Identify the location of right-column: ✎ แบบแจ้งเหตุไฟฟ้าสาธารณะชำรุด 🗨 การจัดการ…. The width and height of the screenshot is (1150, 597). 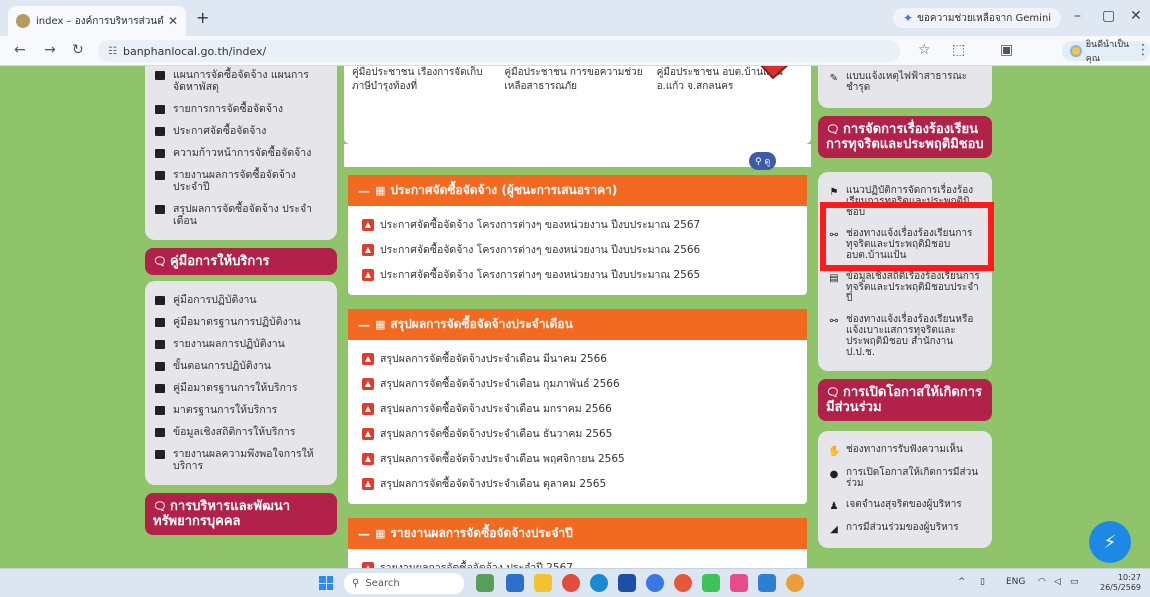
(905, 311).